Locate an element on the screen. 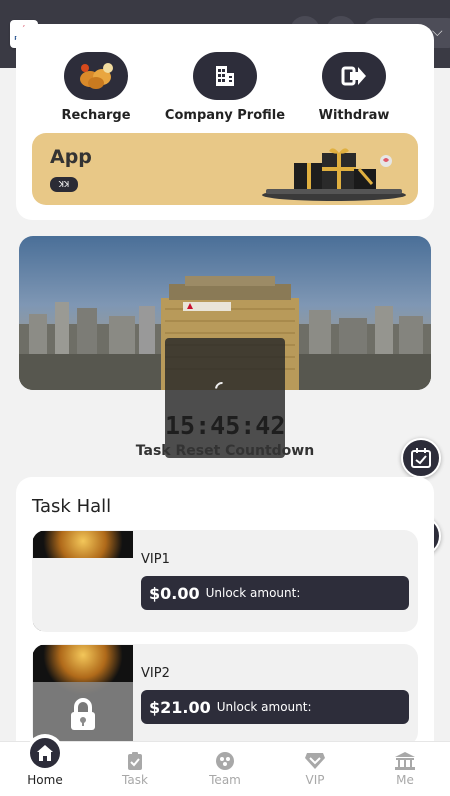  withdraw-icon is located at coordinates (354, 76).